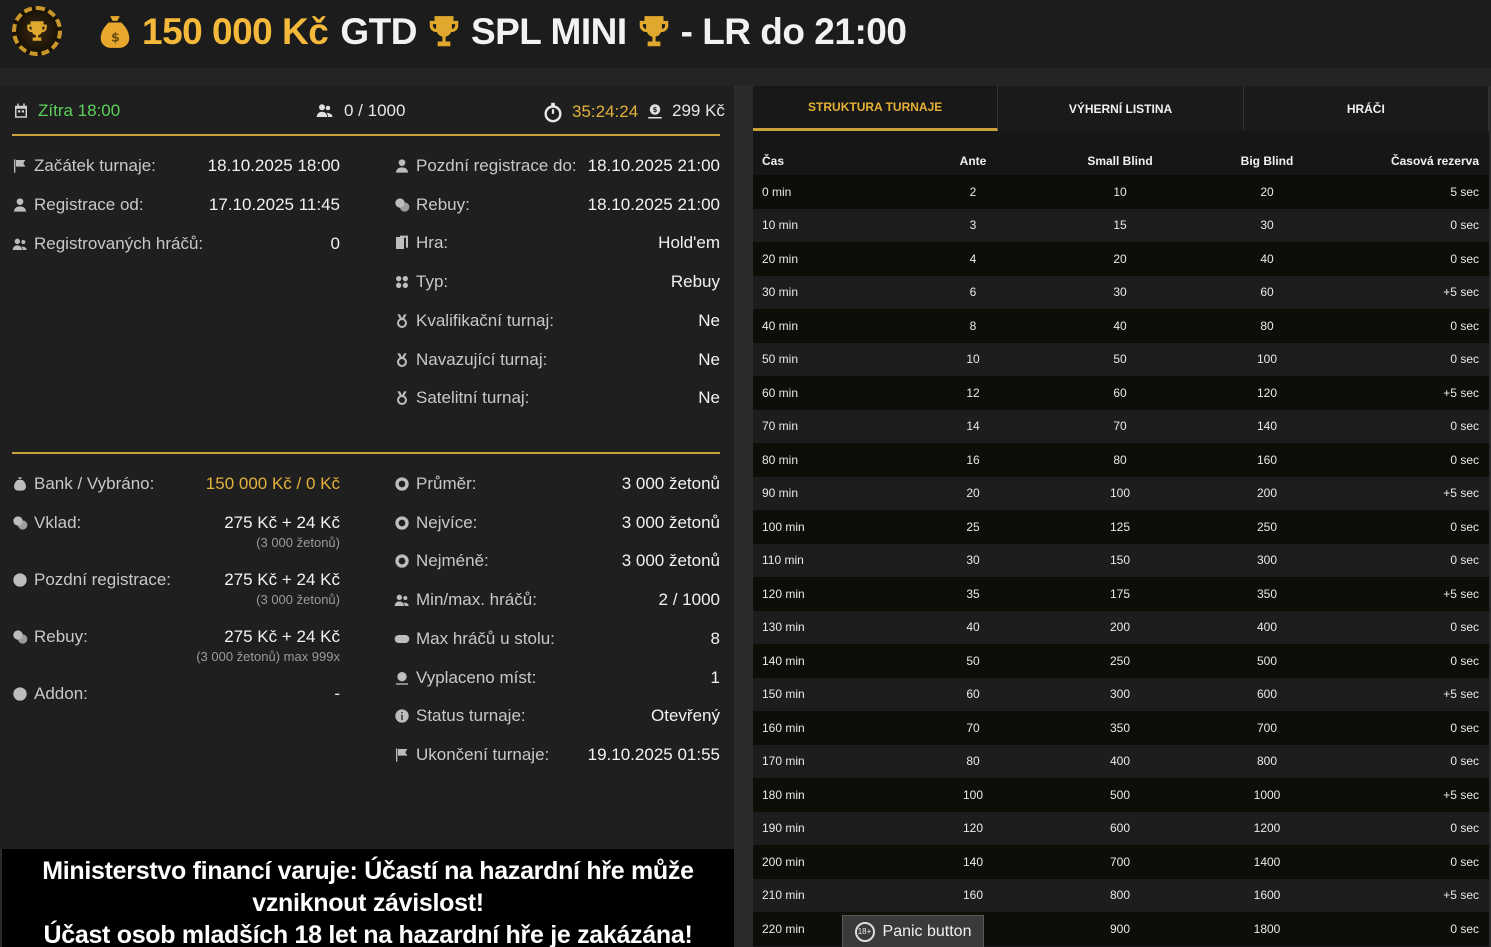 Image resolution: width=1491 pixels, height=947 pixels. What do you see at coordinates (745, 77) in the screenshot?
I see `header-divider` at bounding box center [745, 77].